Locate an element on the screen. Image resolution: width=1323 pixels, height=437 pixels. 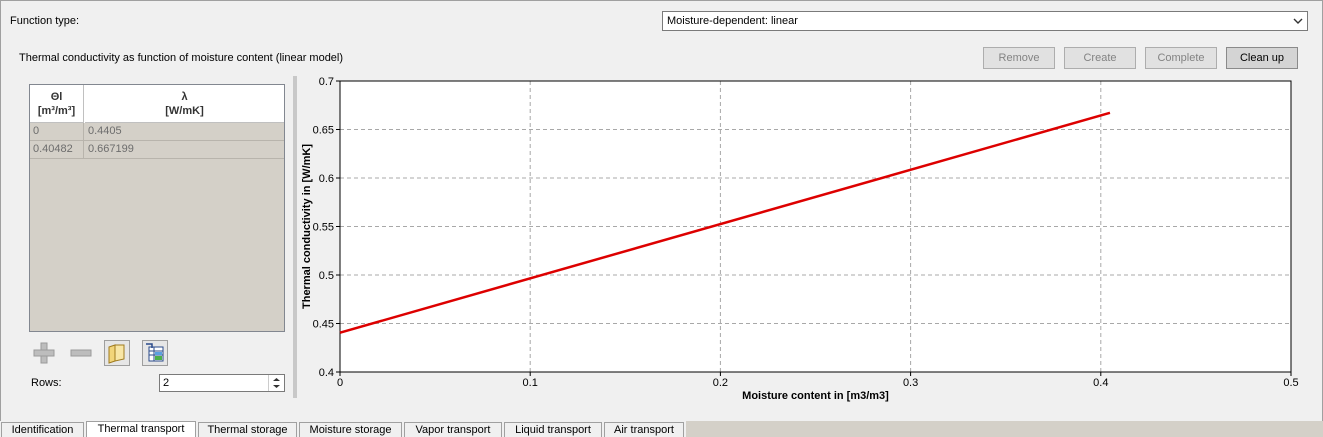
table-cell: 0.667199 is located at coordinates (184, 149).